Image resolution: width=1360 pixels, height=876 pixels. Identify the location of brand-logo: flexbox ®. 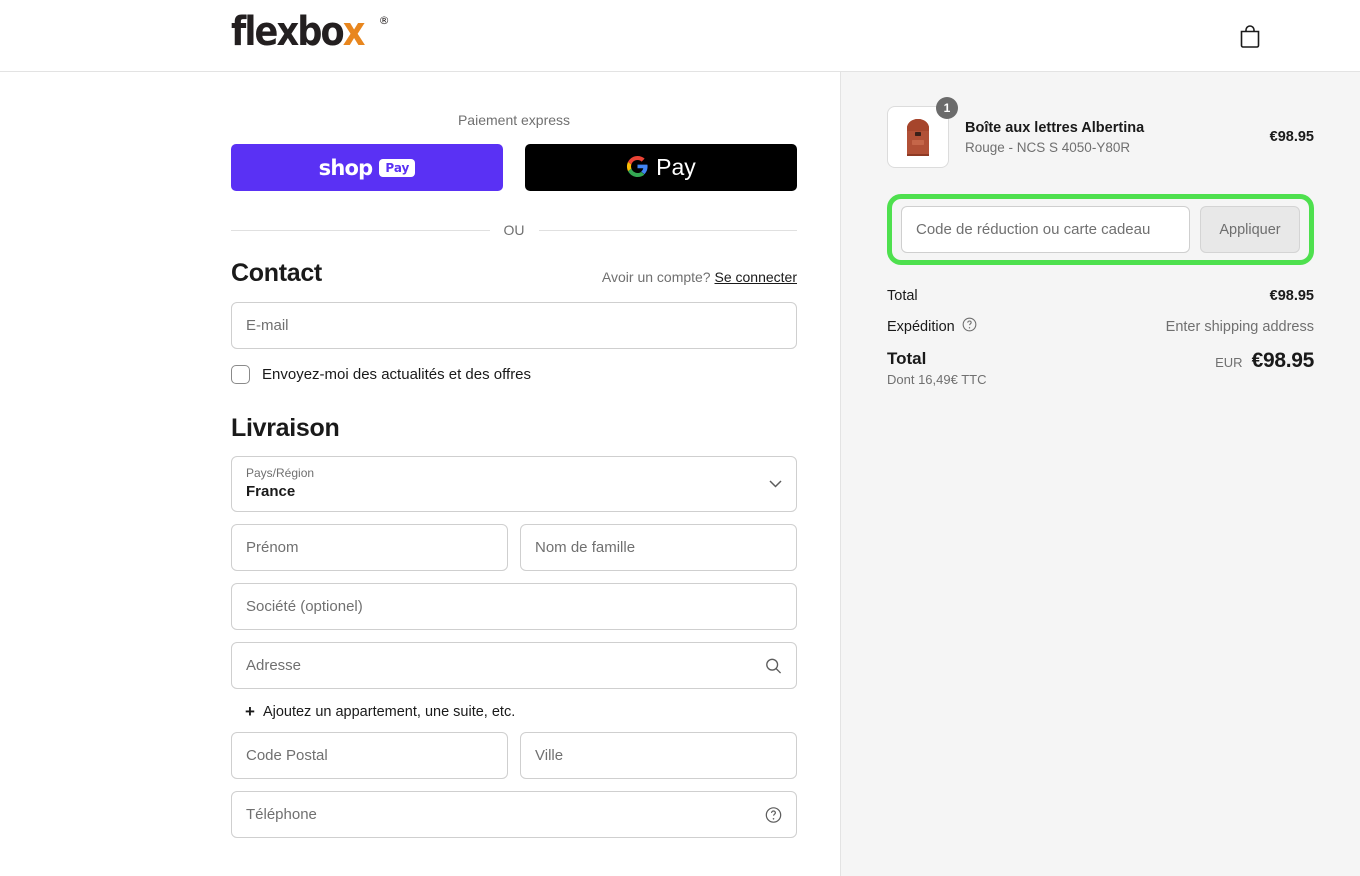
(310, 32).